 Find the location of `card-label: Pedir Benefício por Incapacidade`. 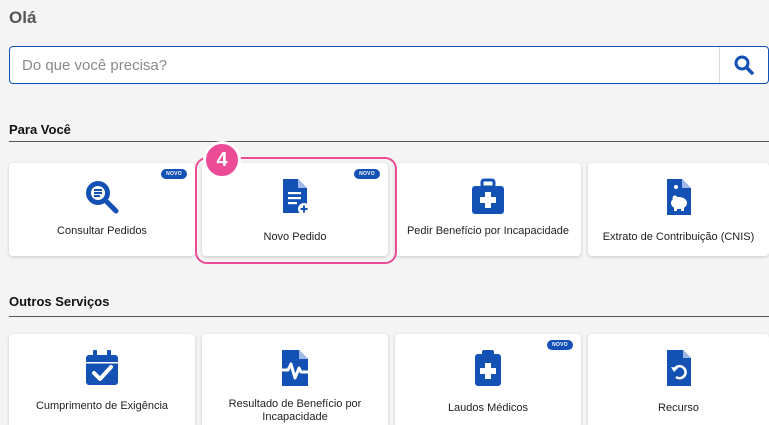

card-label: Pedir Benefício por Incapacidade is located at coordinates (488, 231).